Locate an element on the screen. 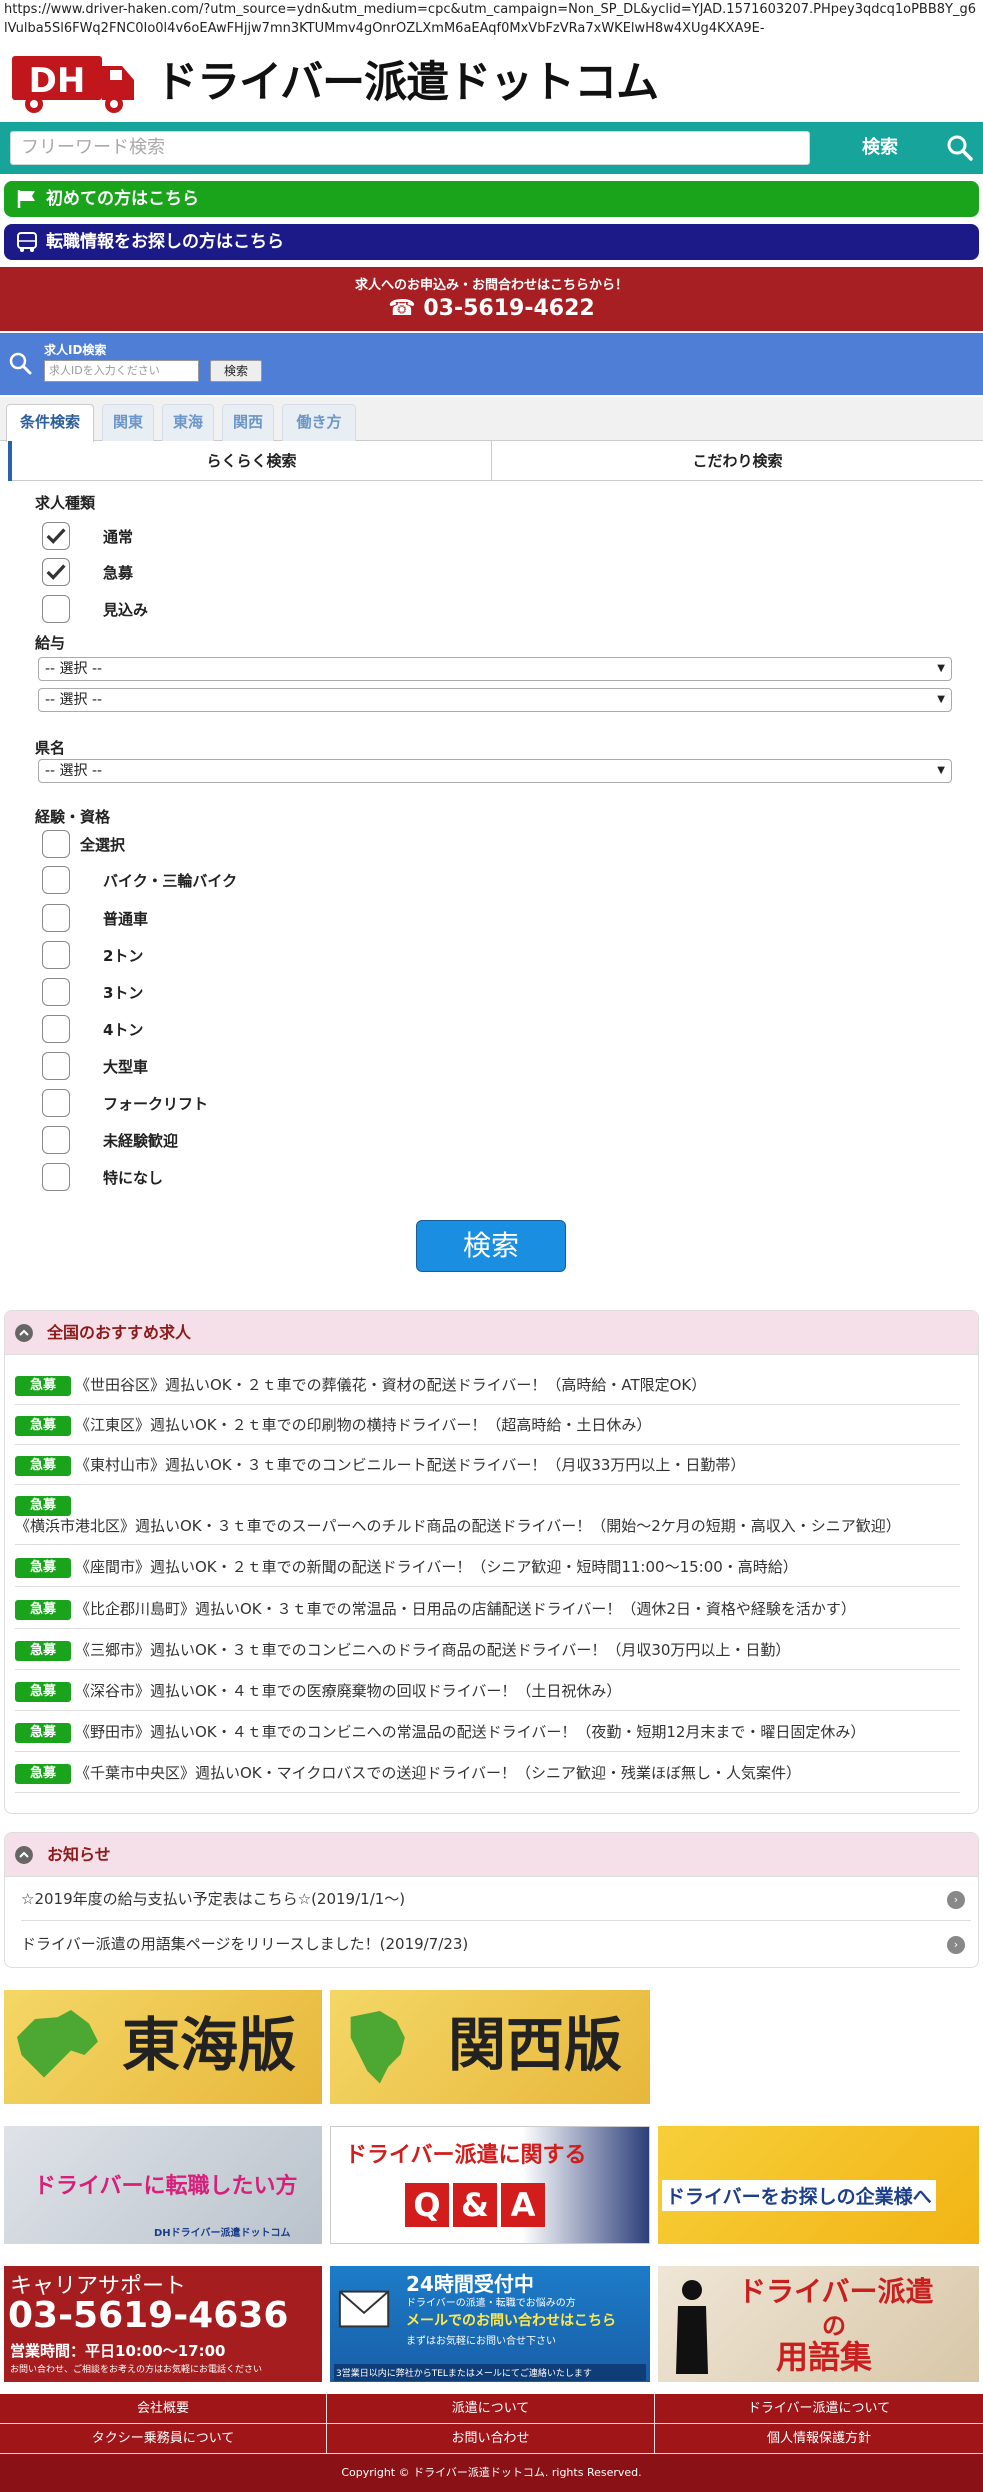 The width and height of the screenshot is (983, 2492). submit-search-button: 検索 is located at coordinates (491, 1246).